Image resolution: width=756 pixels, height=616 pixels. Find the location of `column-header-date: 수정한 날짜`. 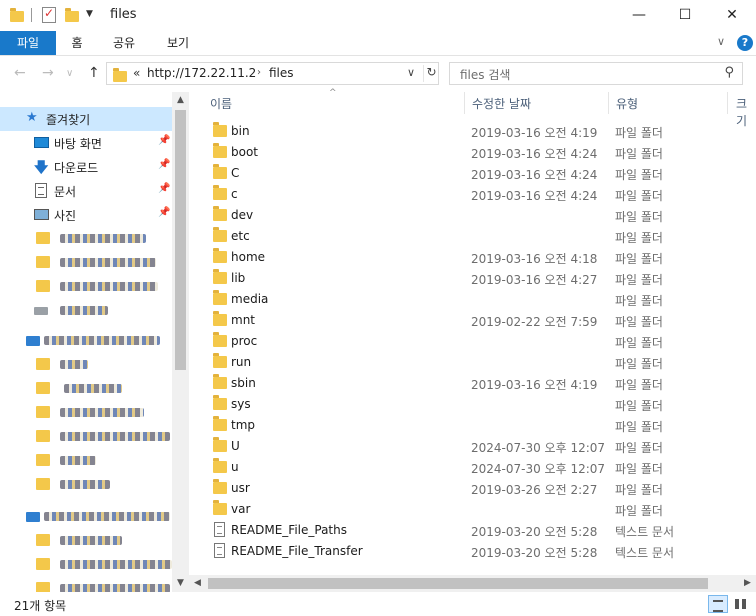

column-header-date: 수정한 날짜 is located at coordinates (501, 103).